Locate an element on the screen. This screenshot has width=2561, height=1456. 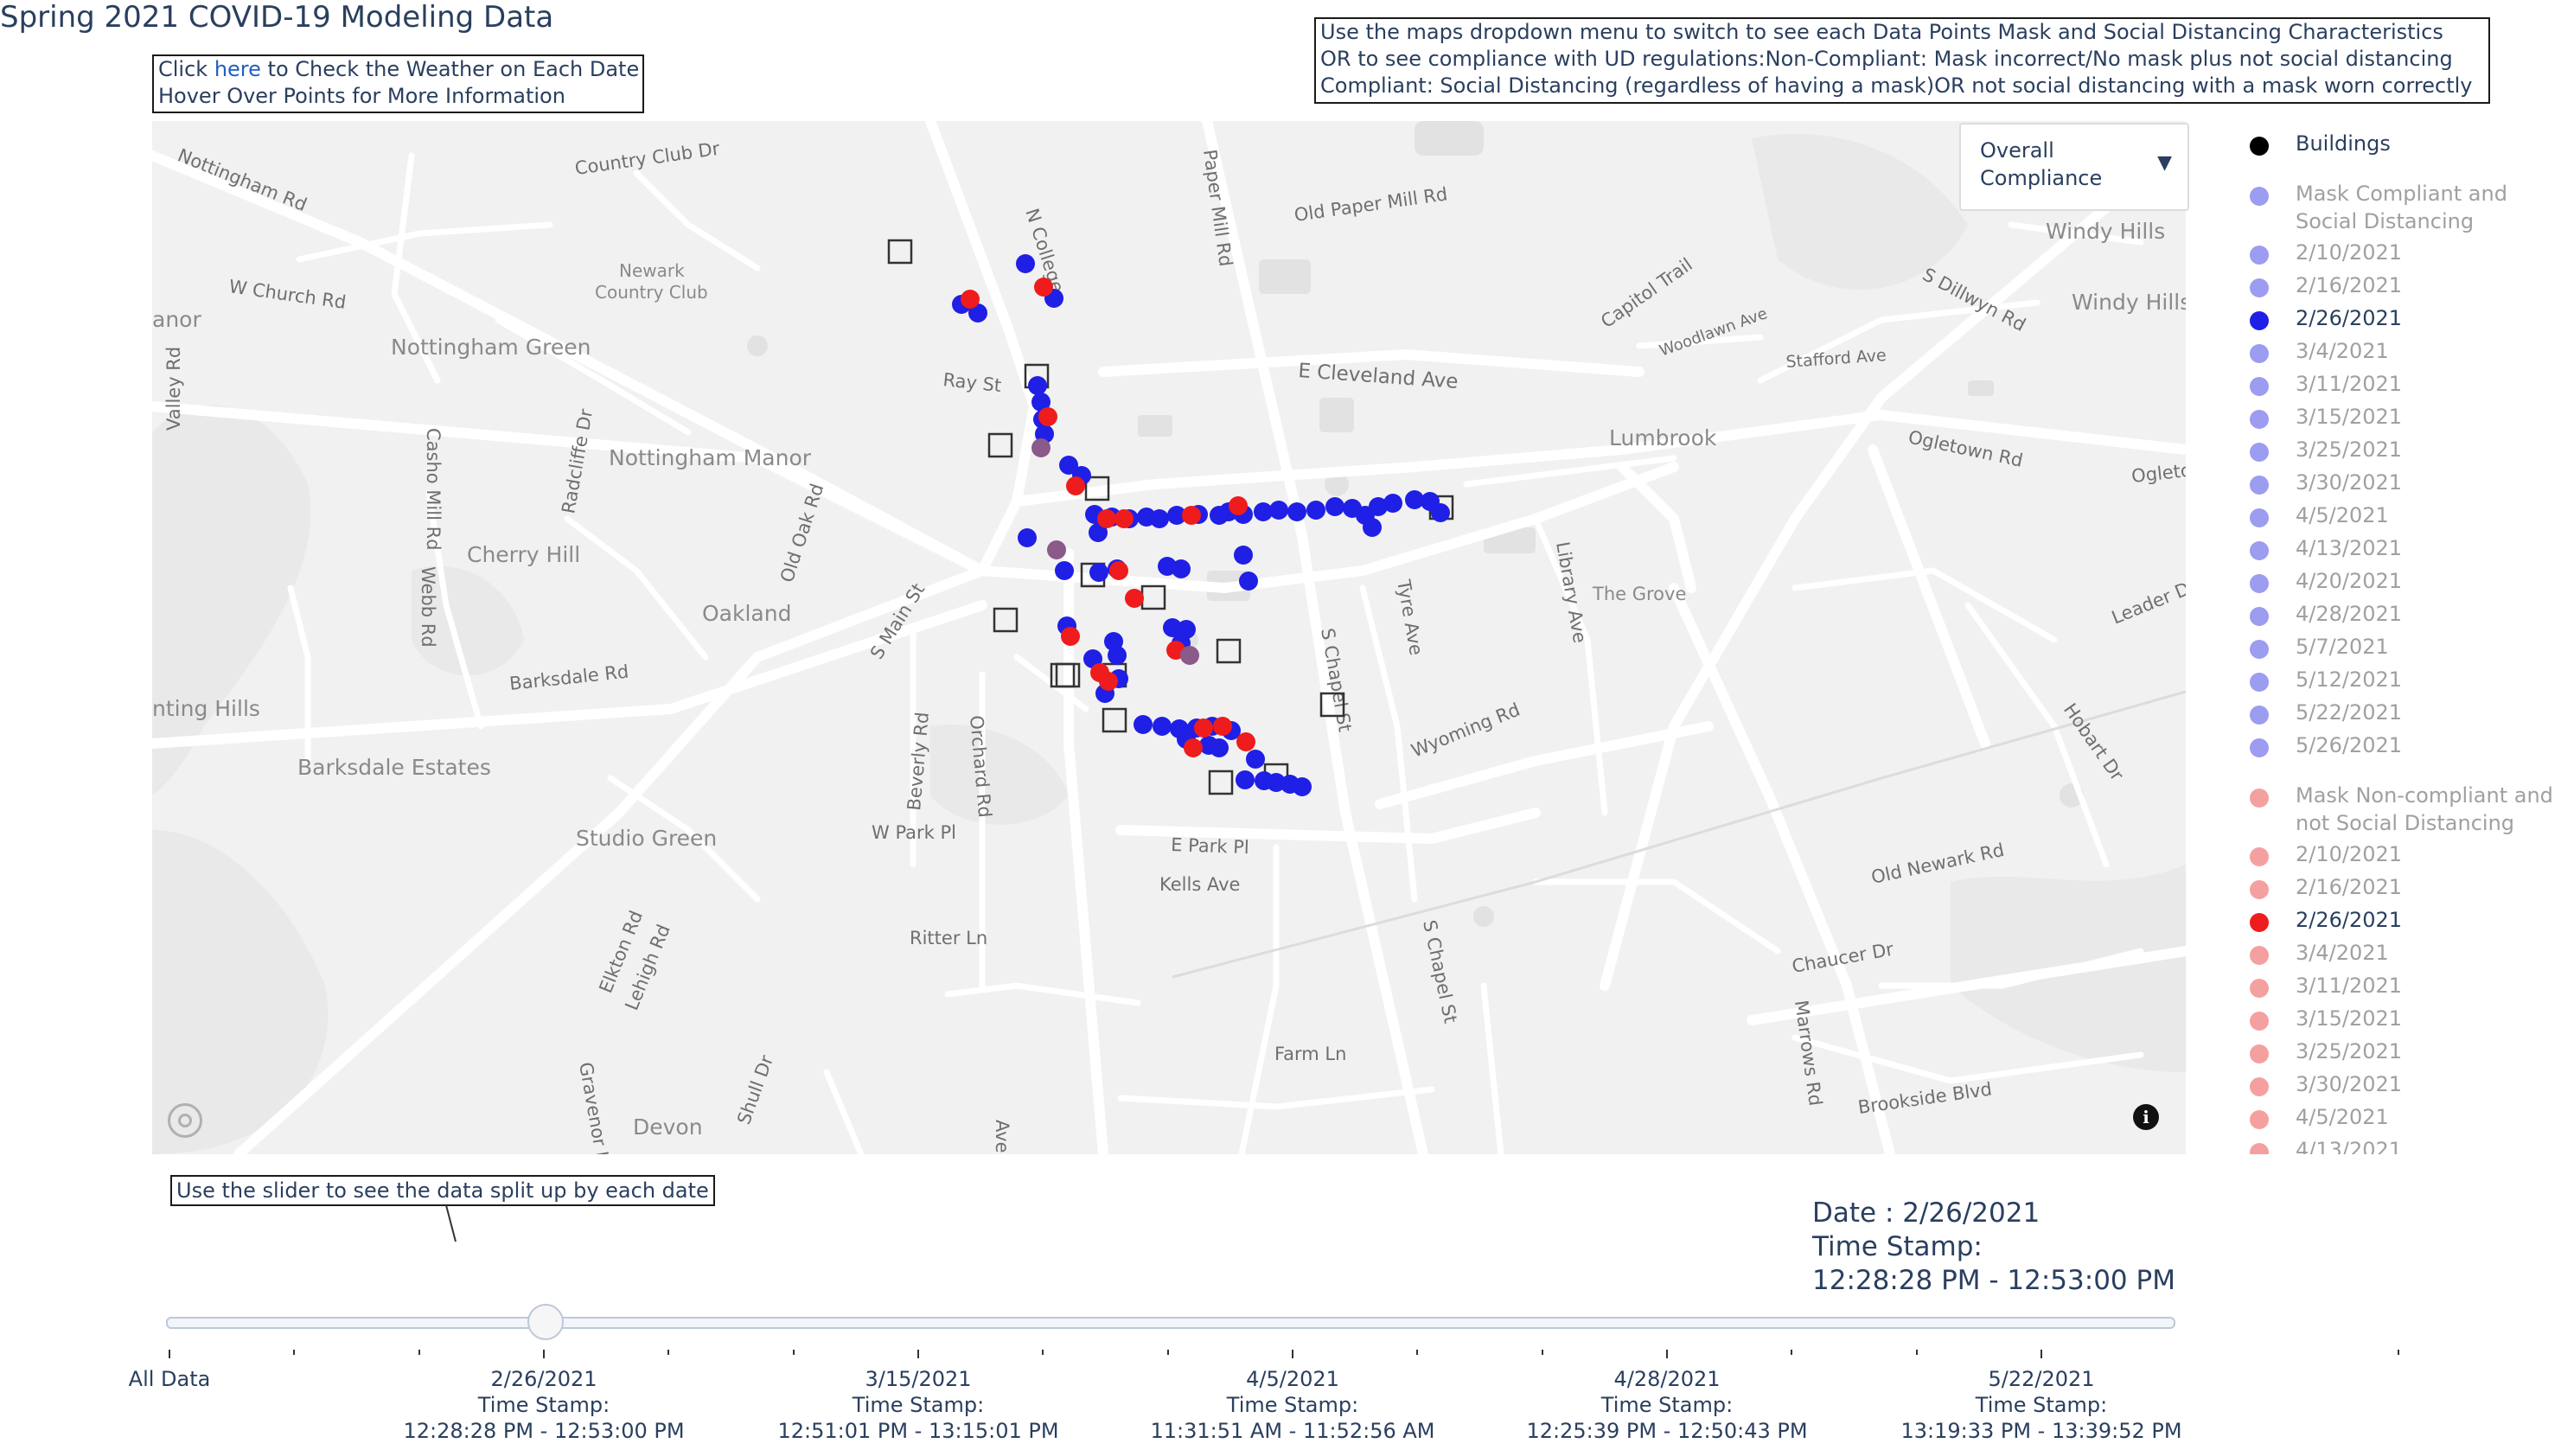
label-ritter-ln: Ritter Ln is located at coordinates (948, 938).